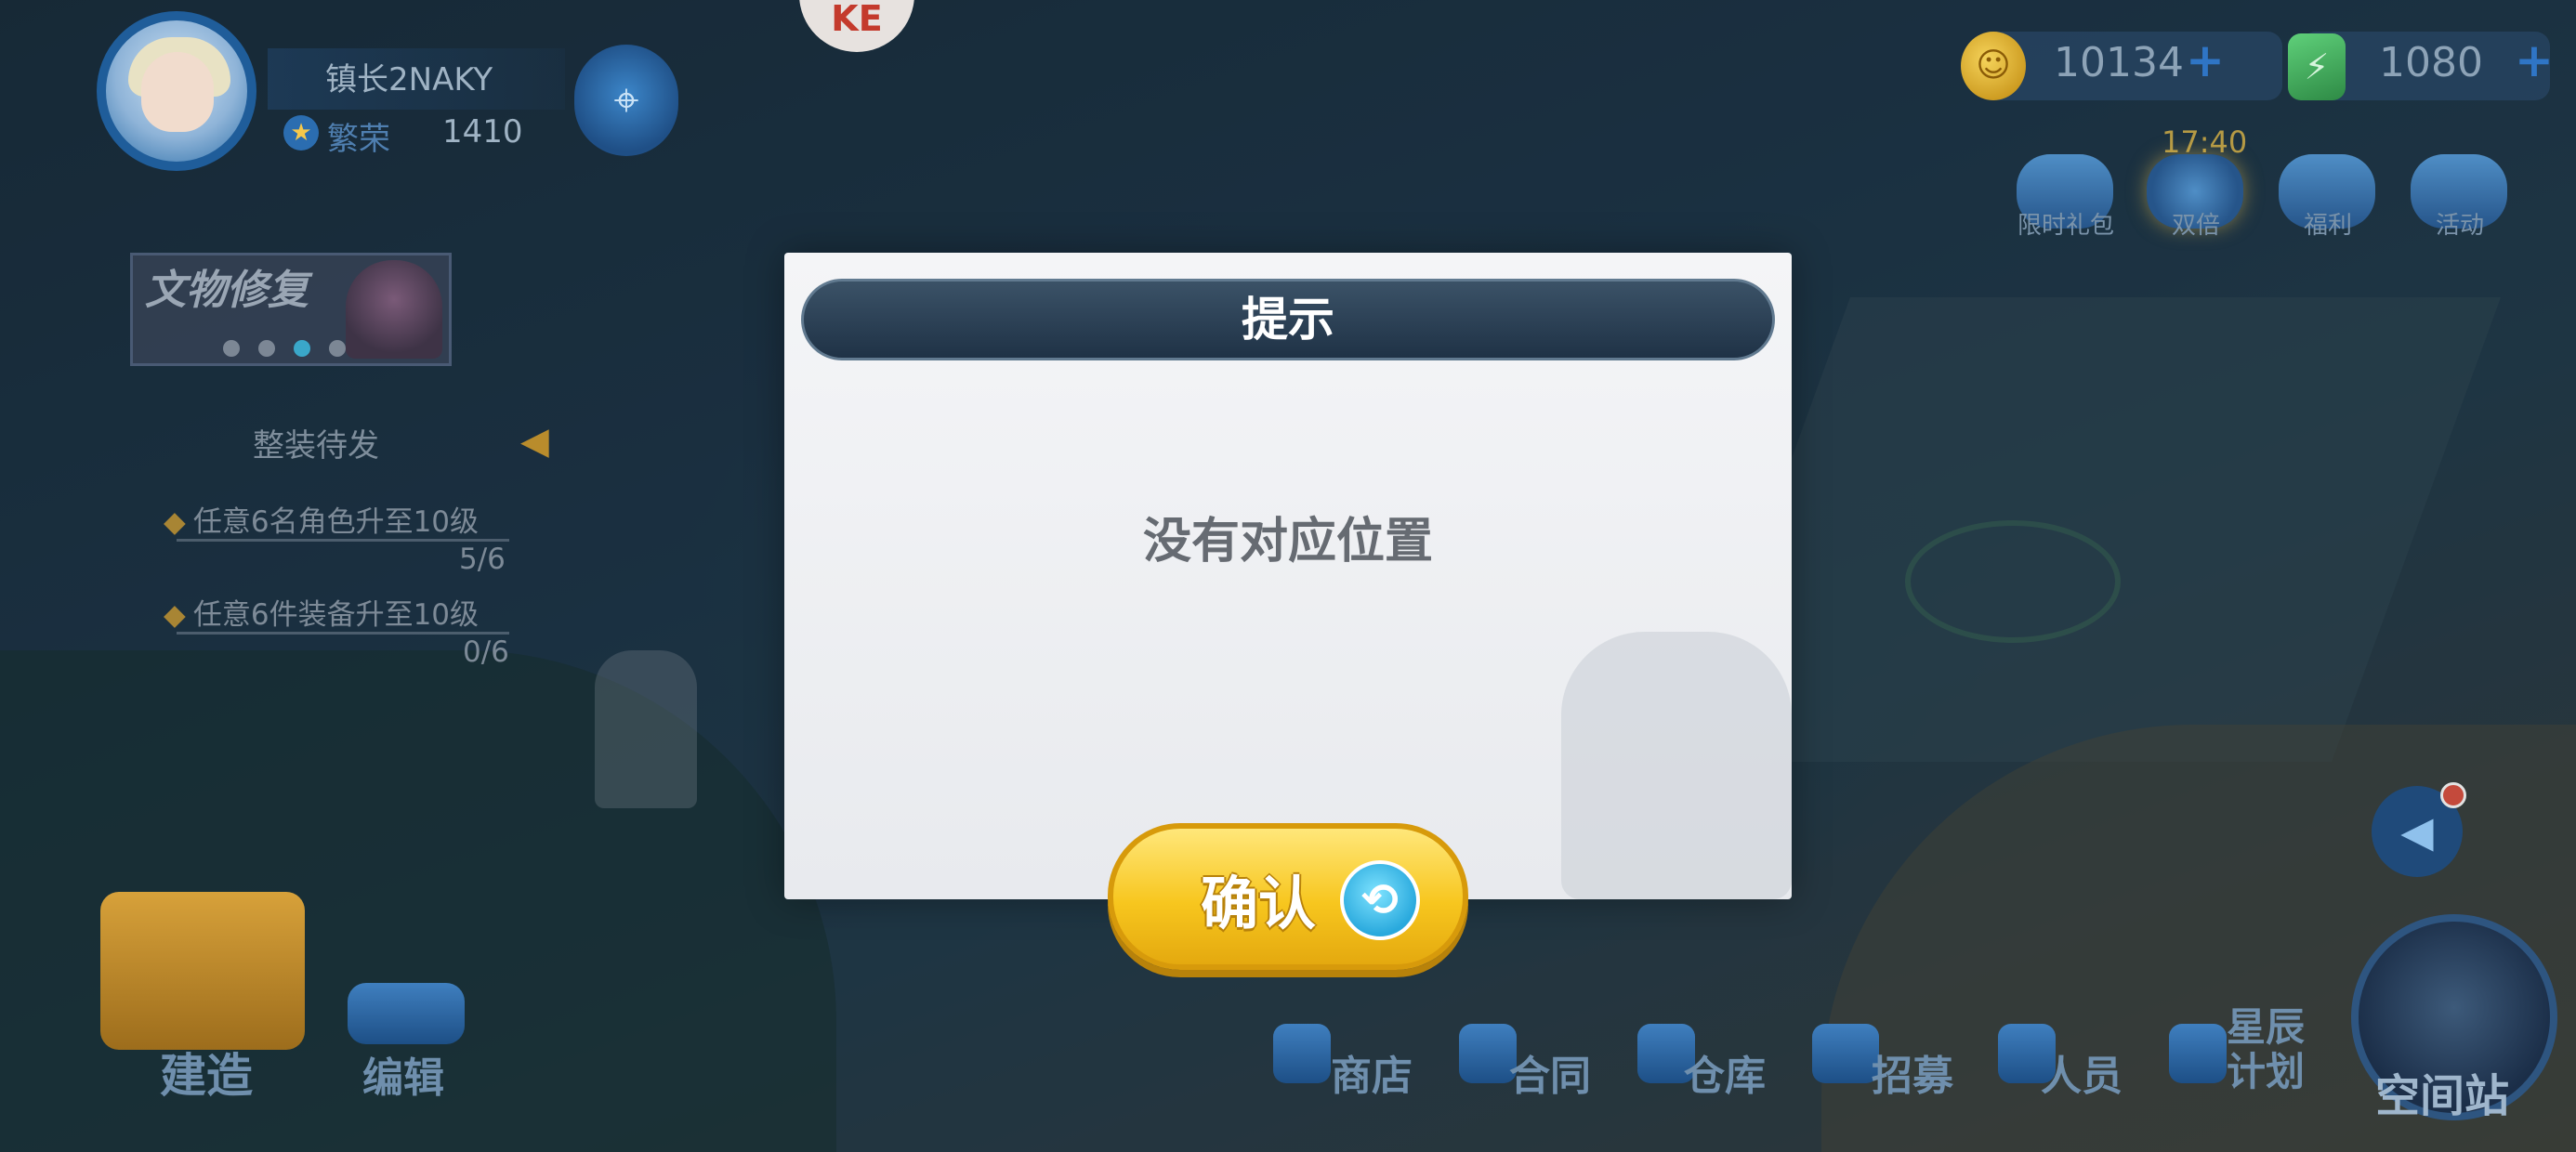 The height and width of the screenshot is (1152, 2576). I want to click on notification-dot, so click(2453, 795).